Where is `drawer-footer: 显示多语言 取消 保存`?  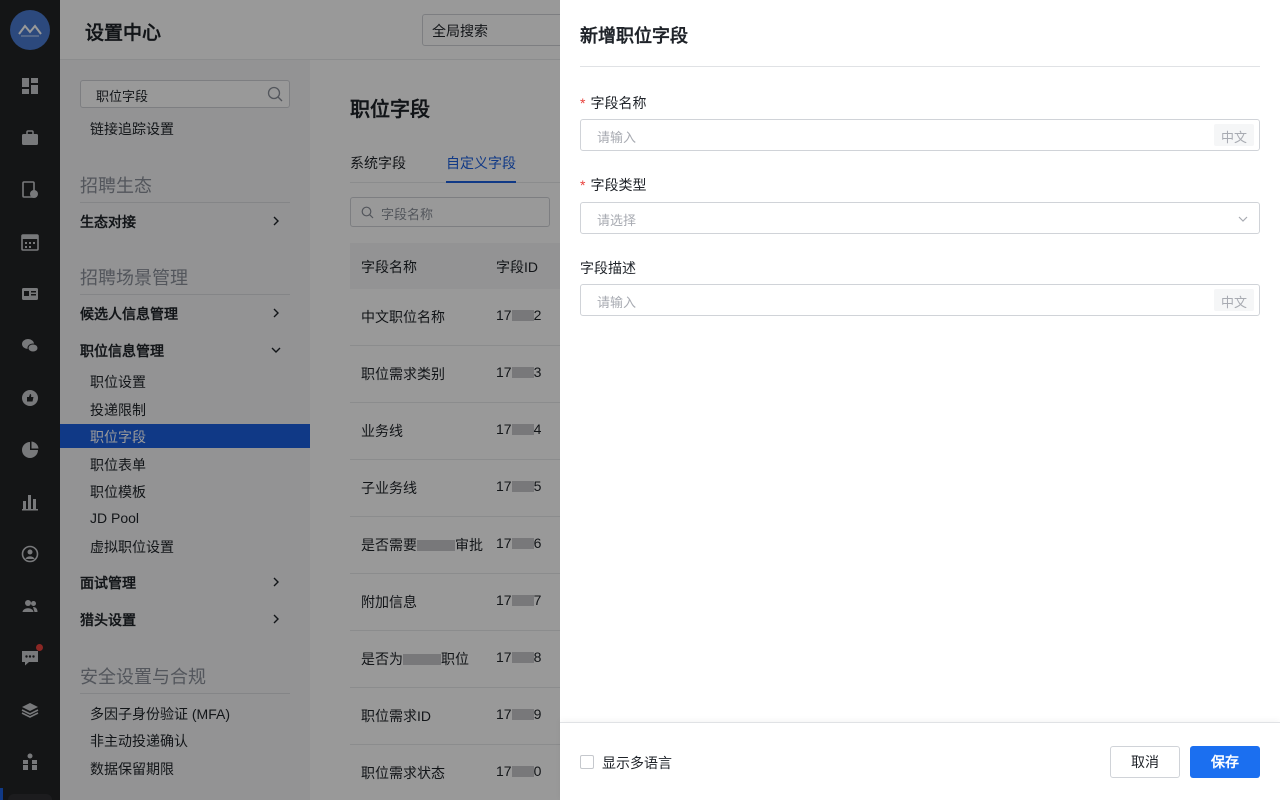 drawer-footer: 显示多语言 取消 保存 is located at coordinates (920, 761).